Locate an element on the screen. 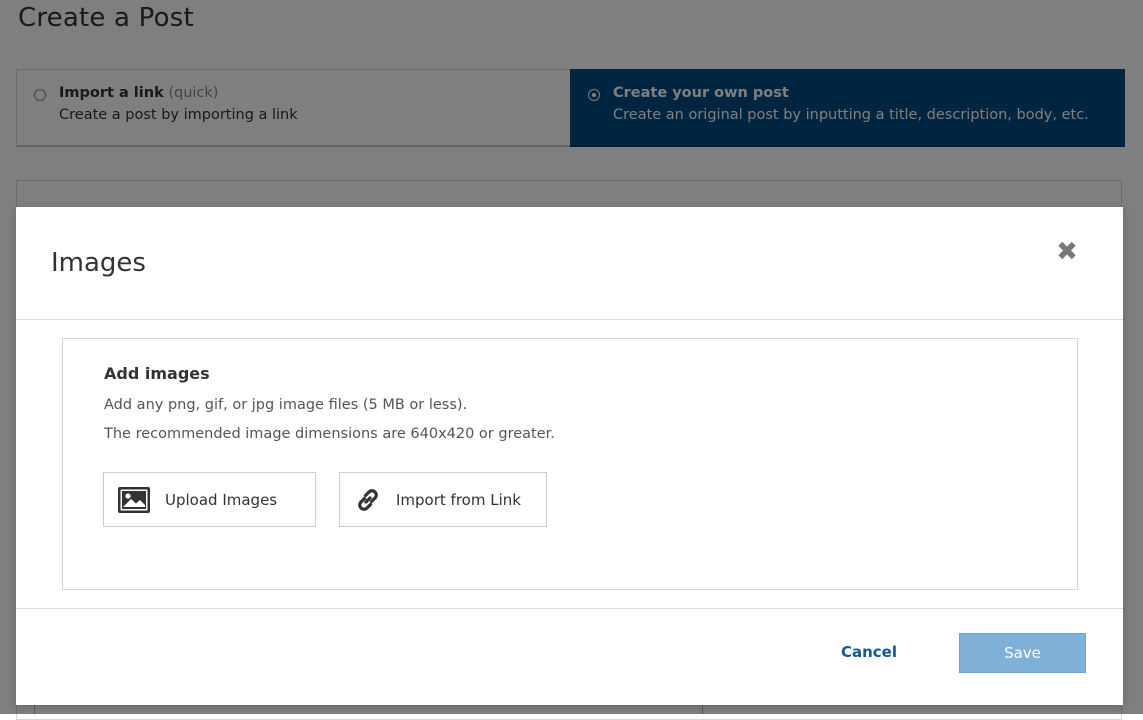 This screenshot has height=720, width=1143. cancel-button: Cancel is located at coordinates (869, 652).